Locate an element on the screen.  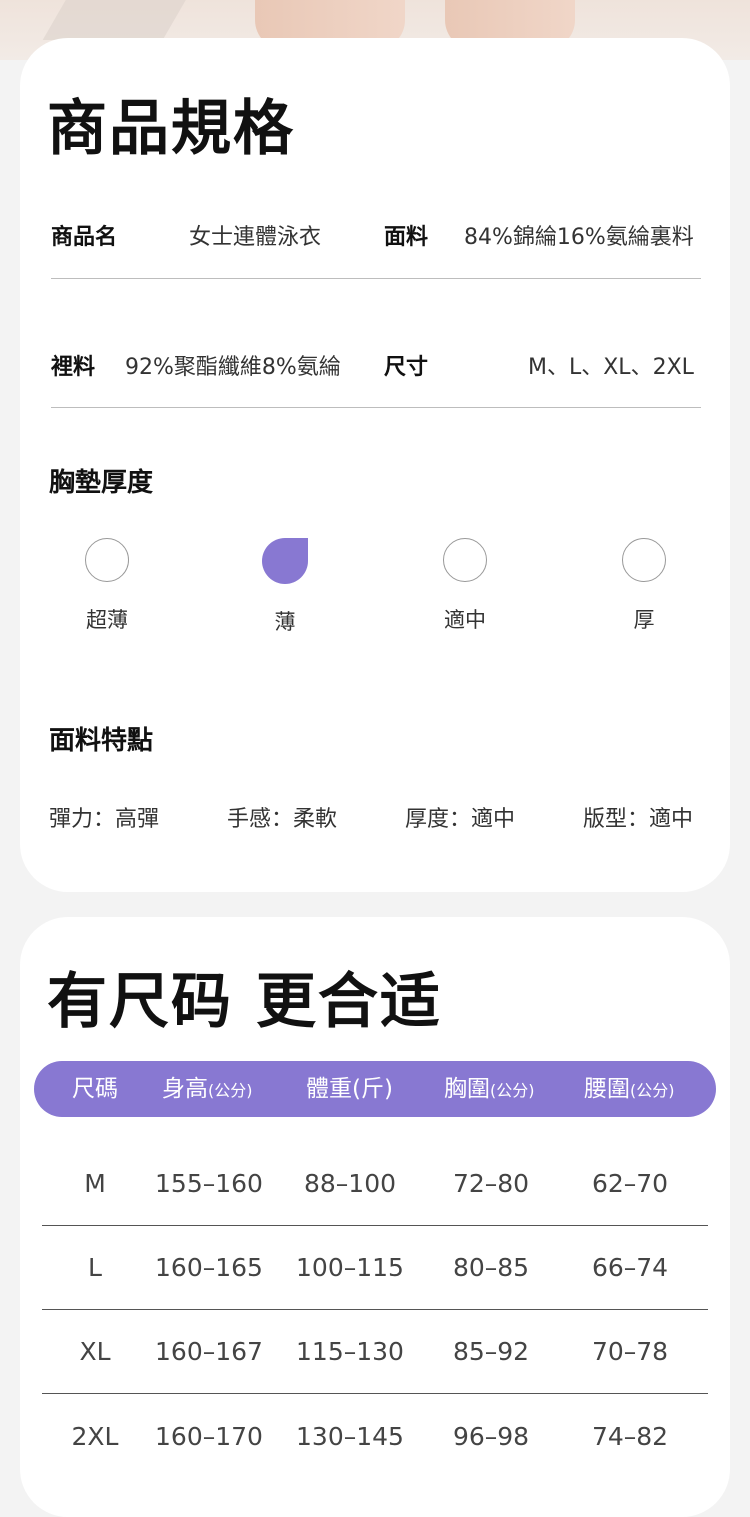
size-label: 尺寸 is located at coordinates (406, 367).